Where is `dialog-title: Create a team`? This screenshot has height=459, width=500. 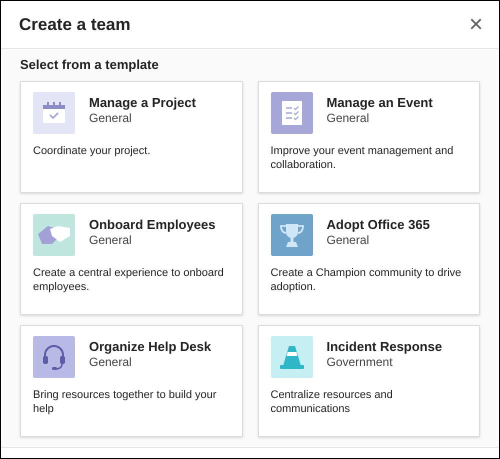
dialog-title: Create a team is located at coordinates (75, 25).